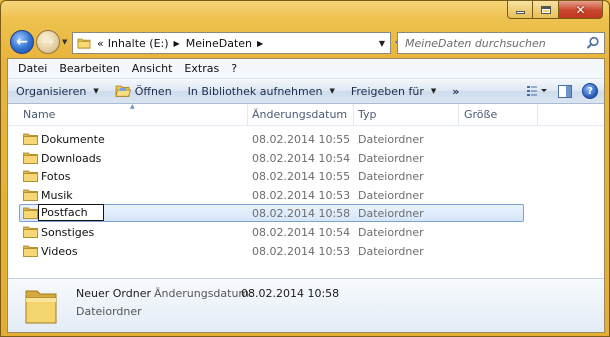 The width and height of the screenshot is (610, 337). What do you see at coordinates (290, 293) in the screenshot?
I see `details-date-value: 08.02.2014 10:58` at bounding box center [290, 293].